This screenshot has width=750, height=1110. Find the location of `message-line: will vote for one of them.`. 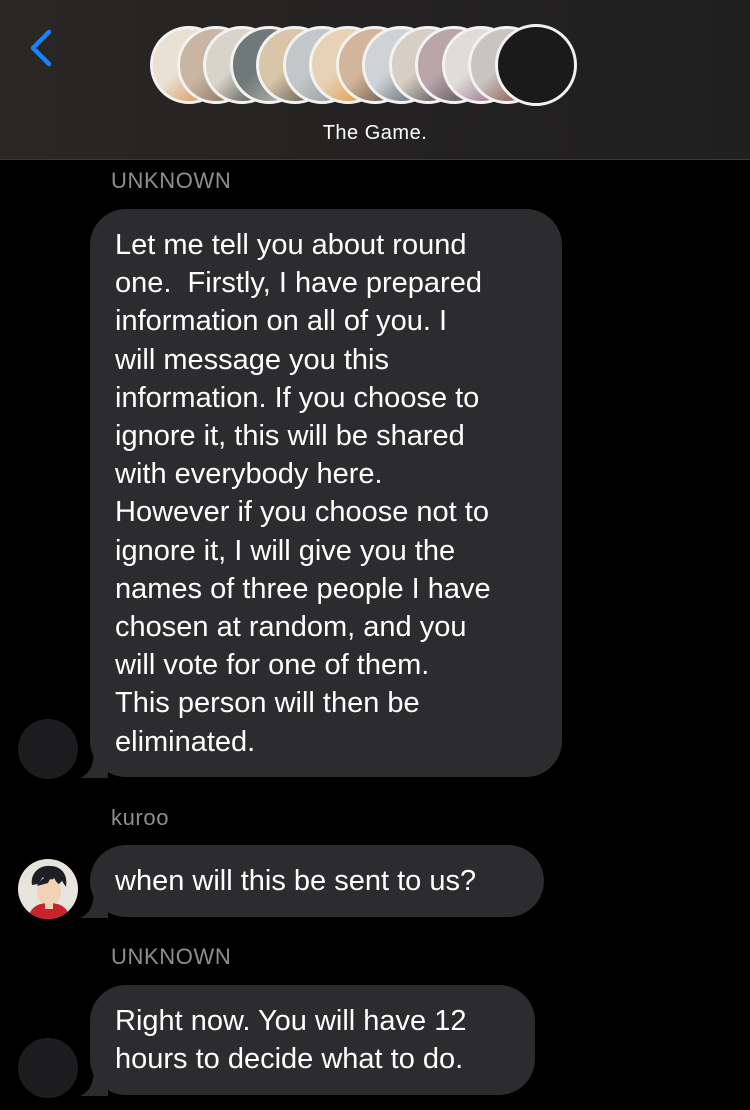

message-line: will vote for one of them. is located at coordinates (272, 665).